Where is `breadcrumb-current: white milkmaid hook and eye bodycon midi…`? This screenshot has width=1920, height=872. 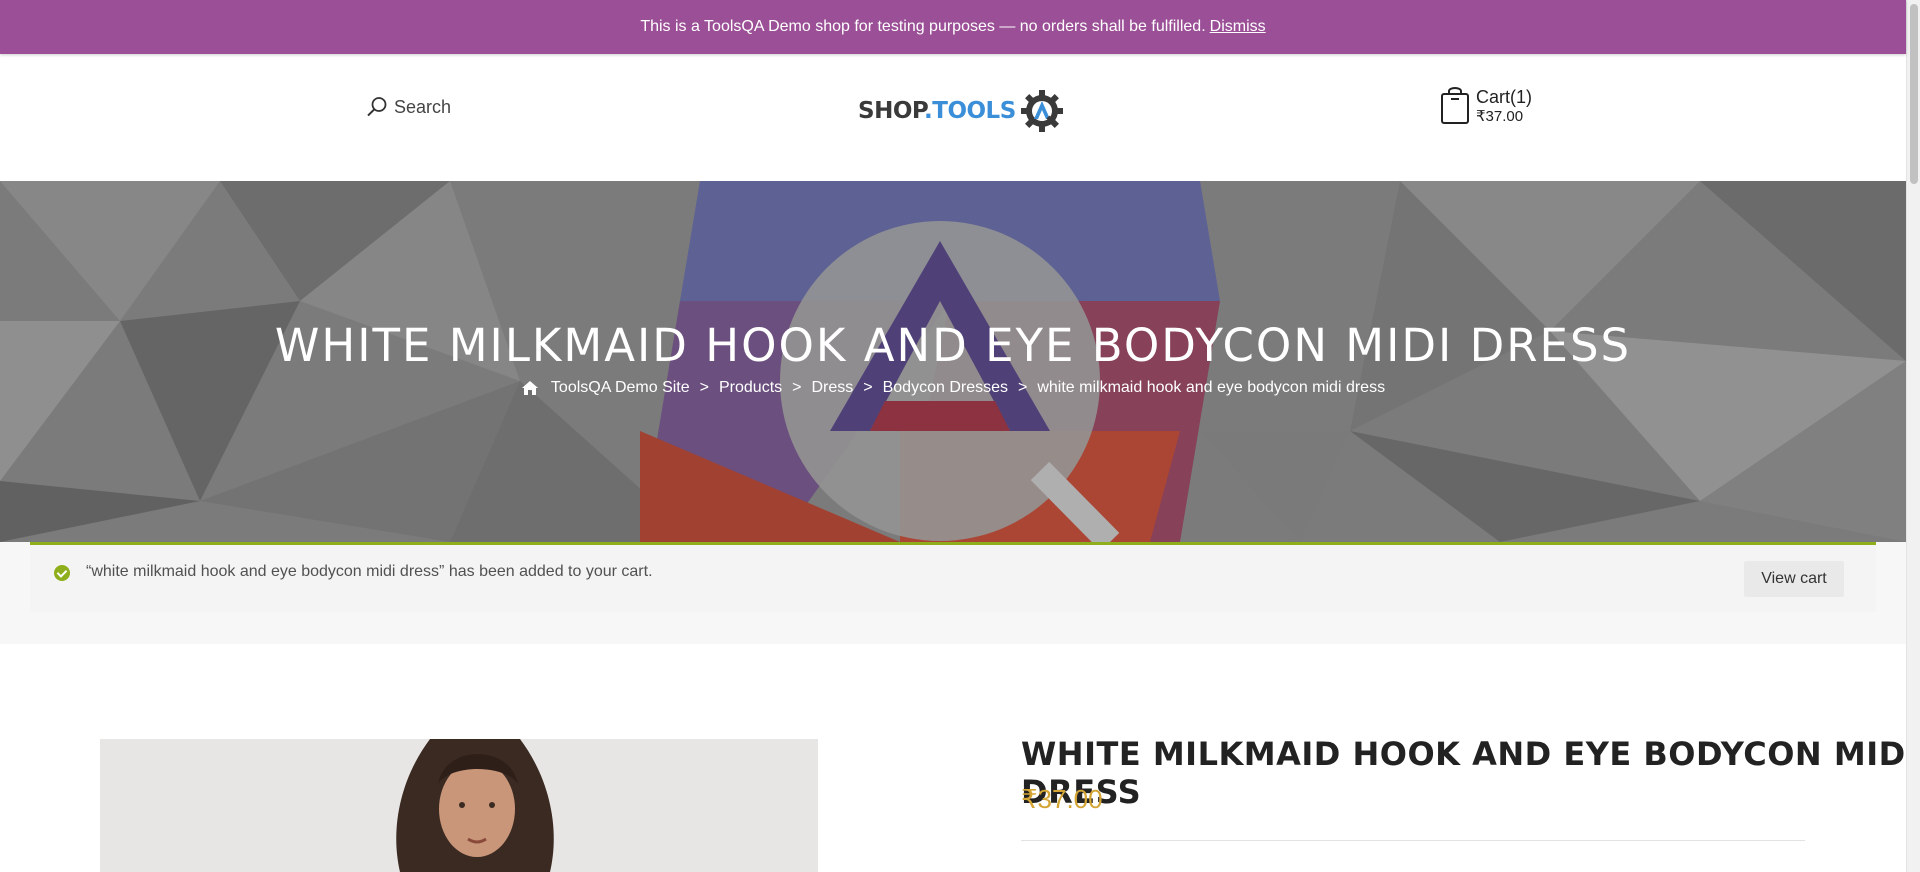
breadcrumb-current: white milkmaid hook and eye bodycon midi… is located at coordinates (1211, 387).